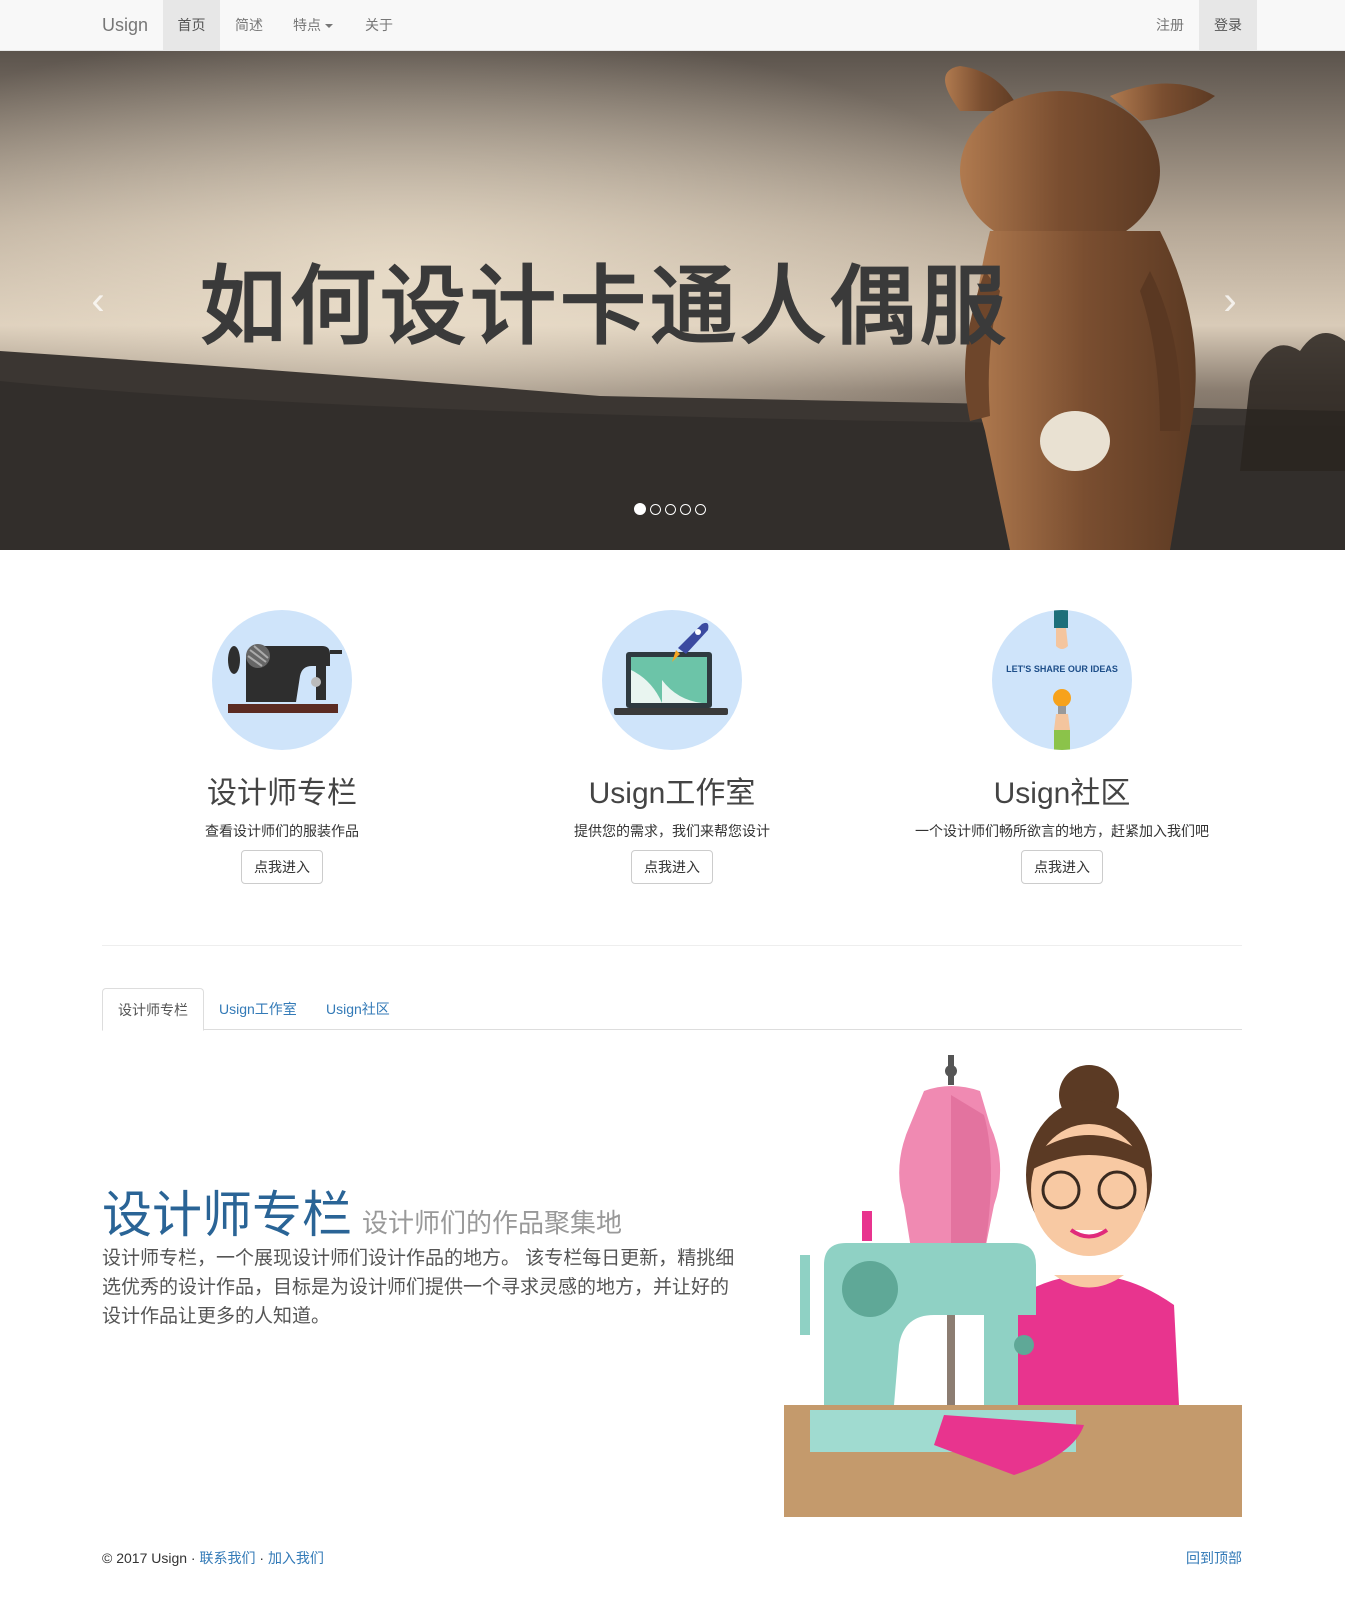  What do you see at coordinates (1062, 867) in the screenshot?
I see `enter-community-button: 点我进入` at bounding box center [1062, 867].